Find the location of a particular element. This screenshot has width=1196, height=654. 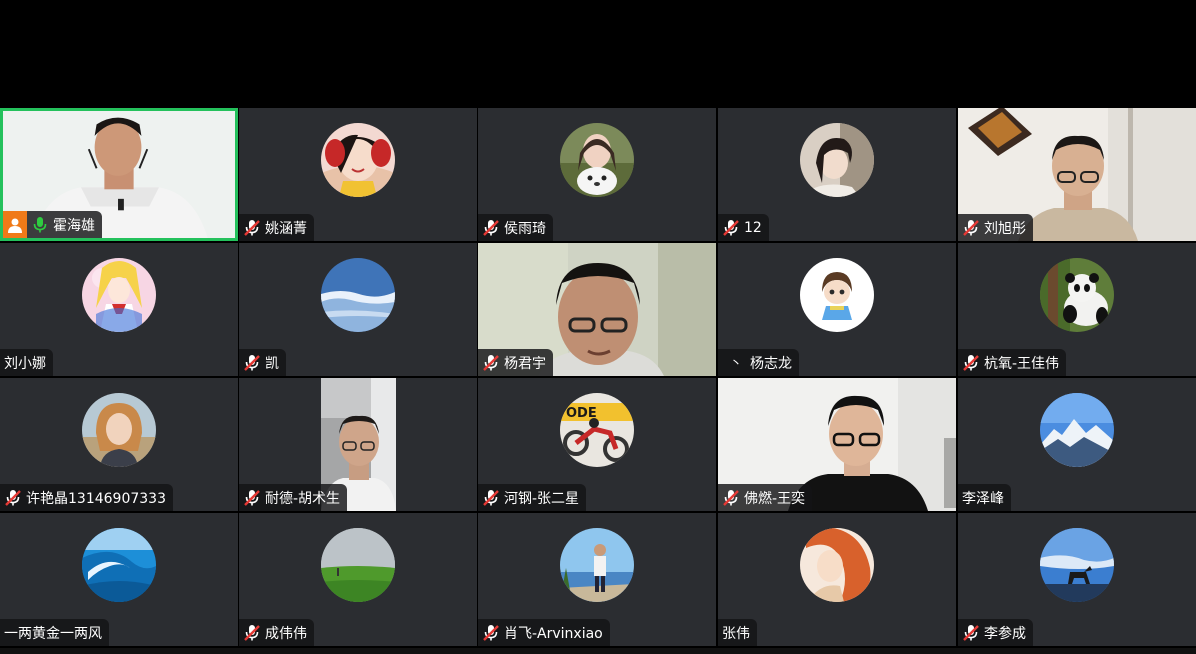

participant-tile: 刘旭彤 is located at coordinates (1077, 174).